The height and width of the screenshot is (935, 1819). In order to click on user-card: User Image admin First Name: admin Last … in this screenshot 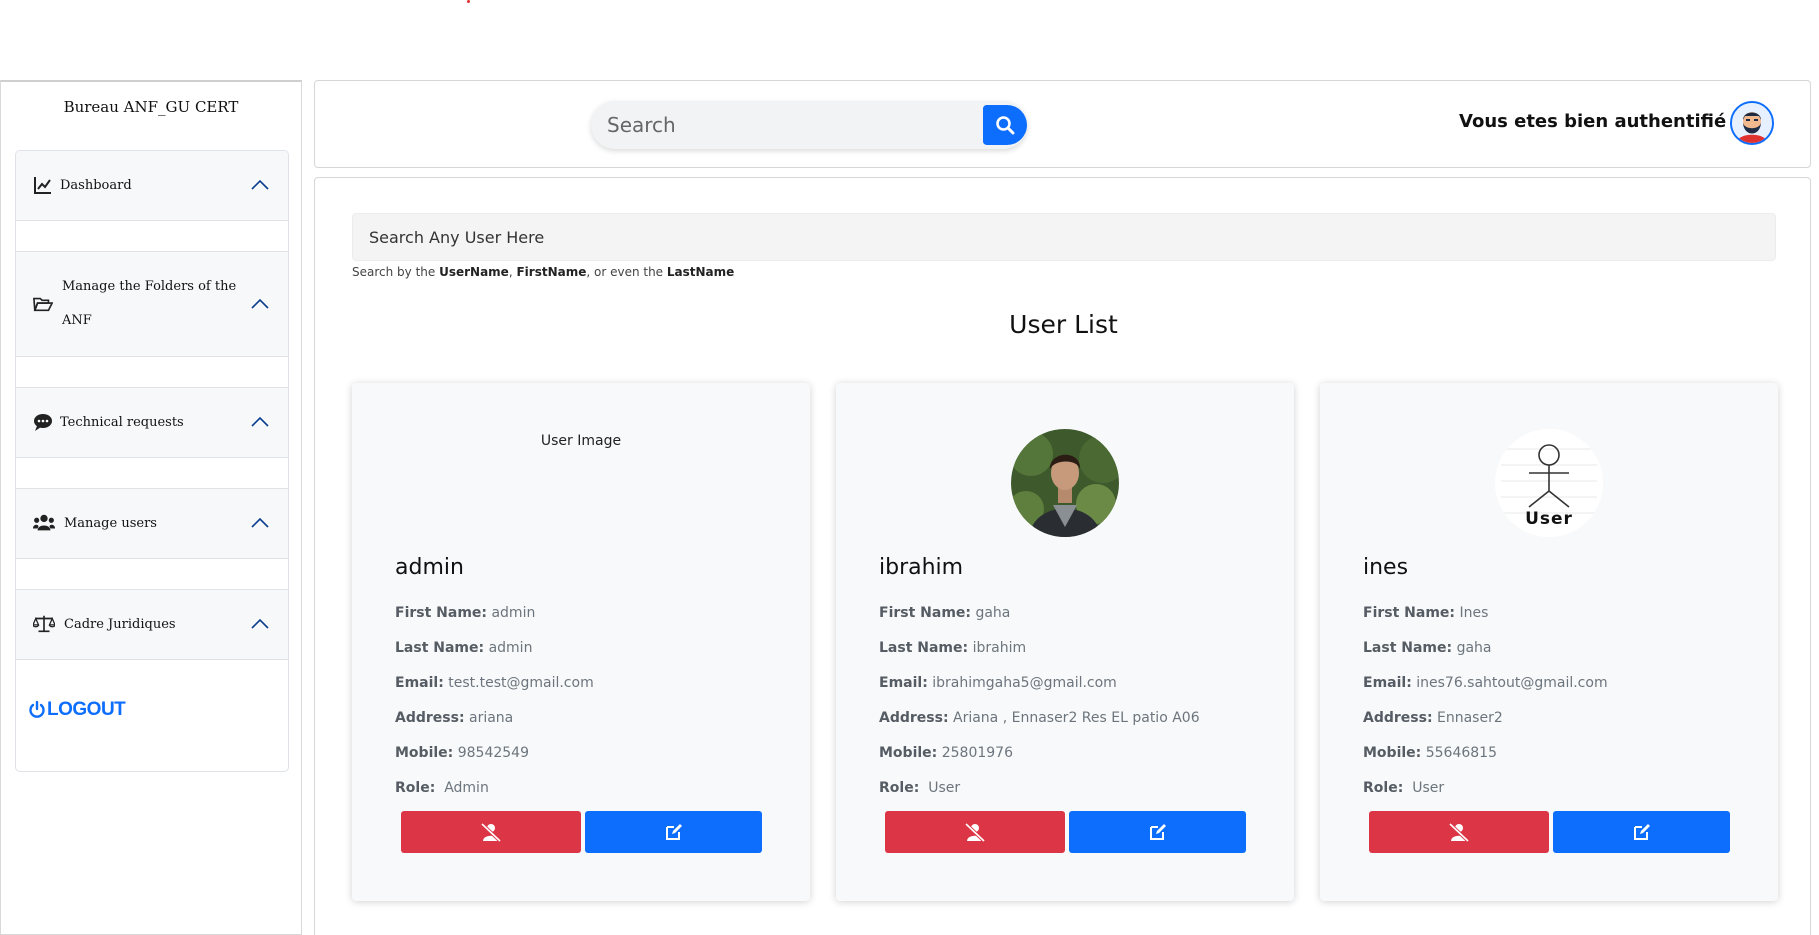, I will do `click(581, 642)`.